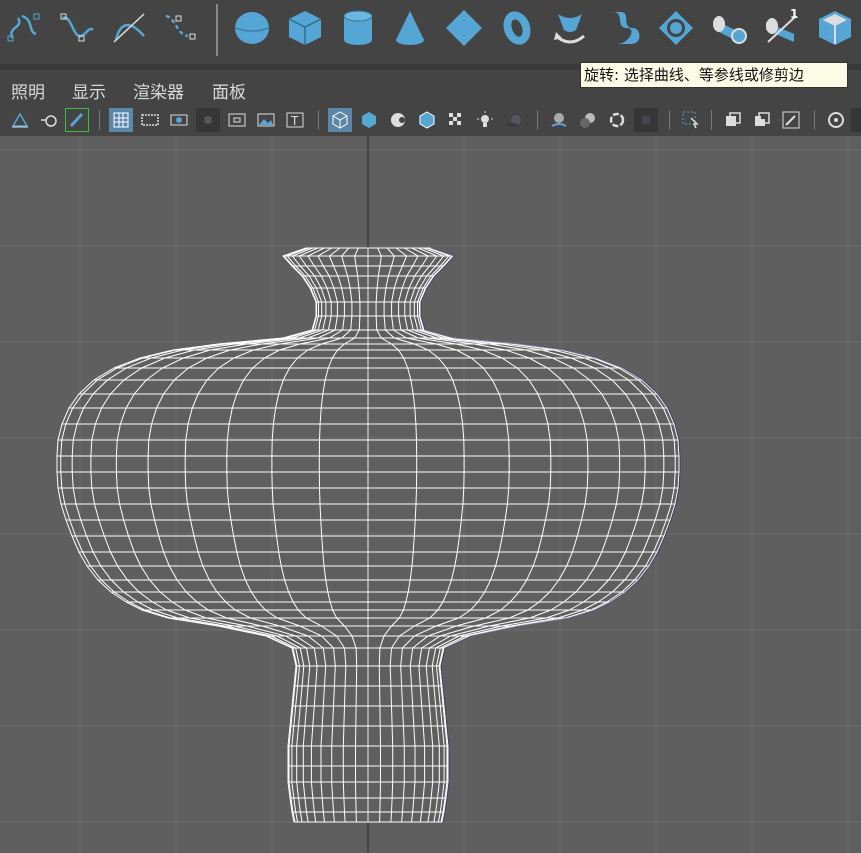 The width and height of the screenshot is (861, 853). I want to click on grid-toggle-icon, so click(121, 120).